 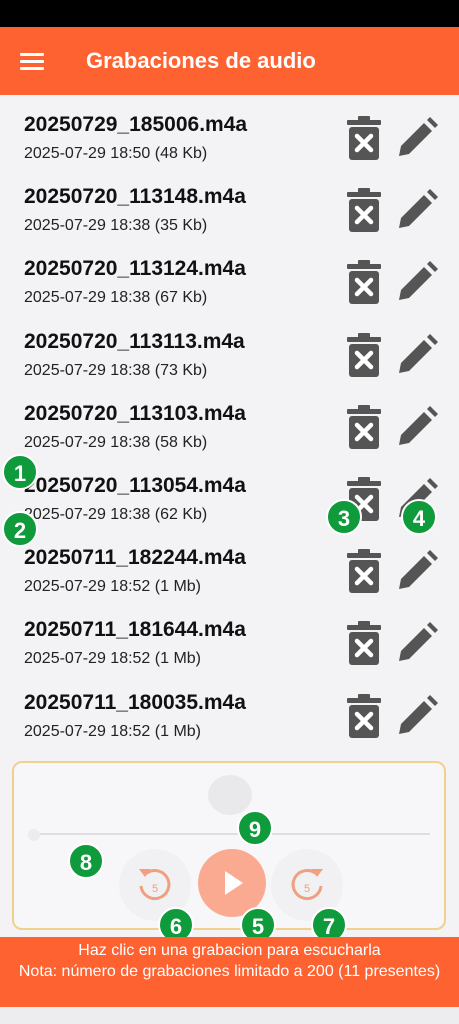 I want to click on recording-meta: 2025-07-29 18:50 (48 Kb), so click(x=116, y=153).